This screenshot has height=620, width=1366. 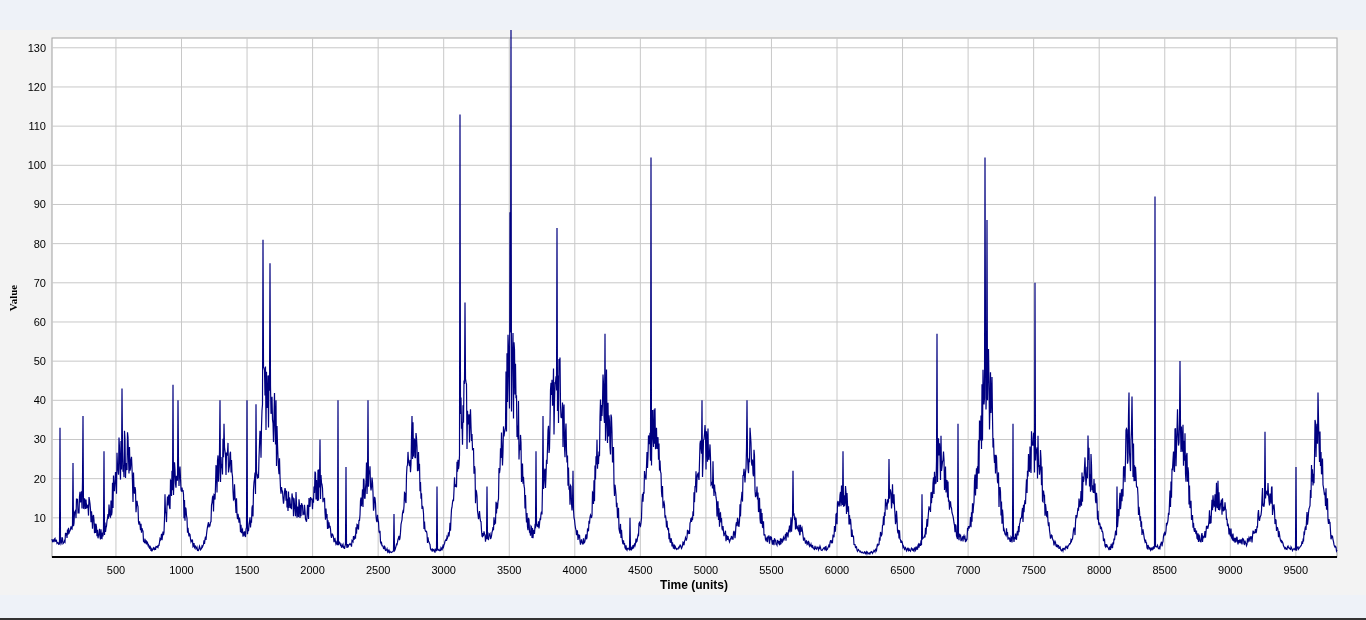 What do you see at coordinates (39, 439) in the screenshot?
I see `y-tick-label: 30` at bounding box center [39, 439].